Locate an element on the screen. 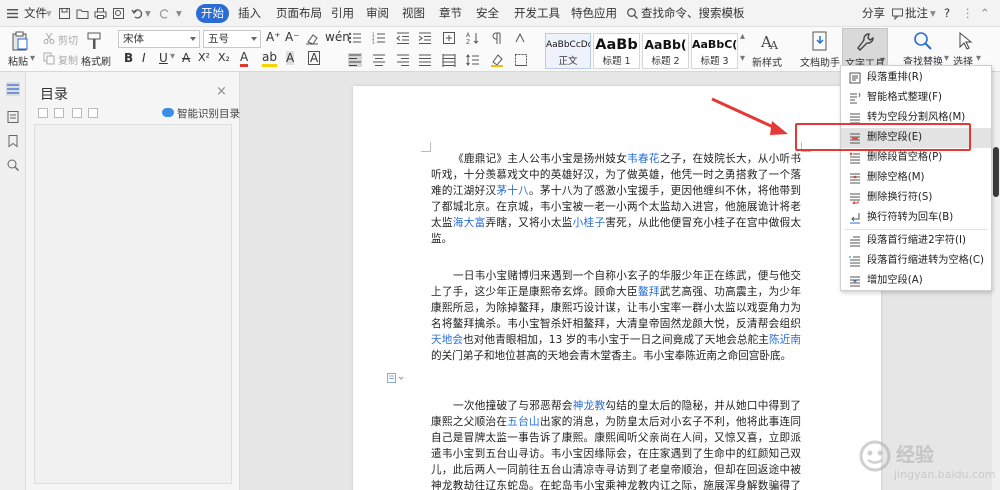 The image size is (1000, 490). toc-expand-icon is located at coordinates (59, 113).